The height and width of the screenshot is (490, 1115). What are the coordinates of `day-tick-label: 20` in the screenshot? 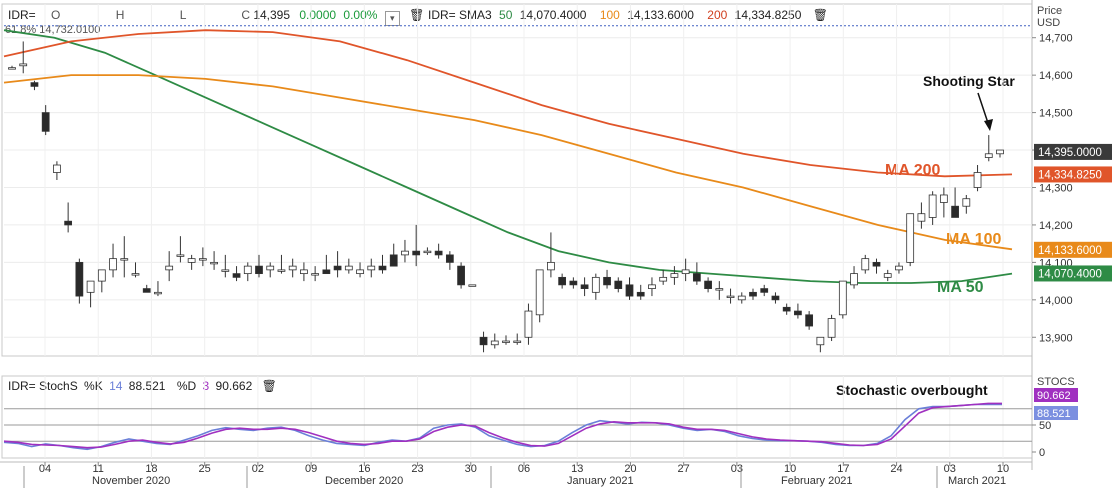 It's located at (630, 469).